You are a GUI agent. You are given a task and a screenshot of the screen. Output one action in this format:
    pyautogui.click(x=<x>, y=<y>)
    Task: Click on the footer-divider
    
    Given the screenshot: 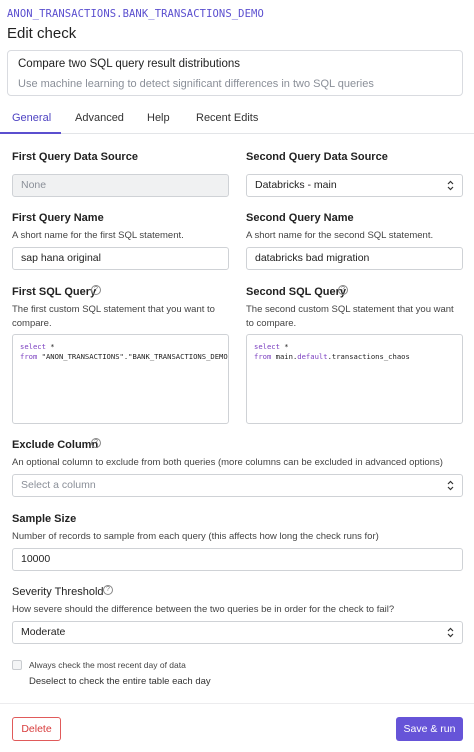 What is the action you would take?
    pyautogui.click(x=237, y=703)
    